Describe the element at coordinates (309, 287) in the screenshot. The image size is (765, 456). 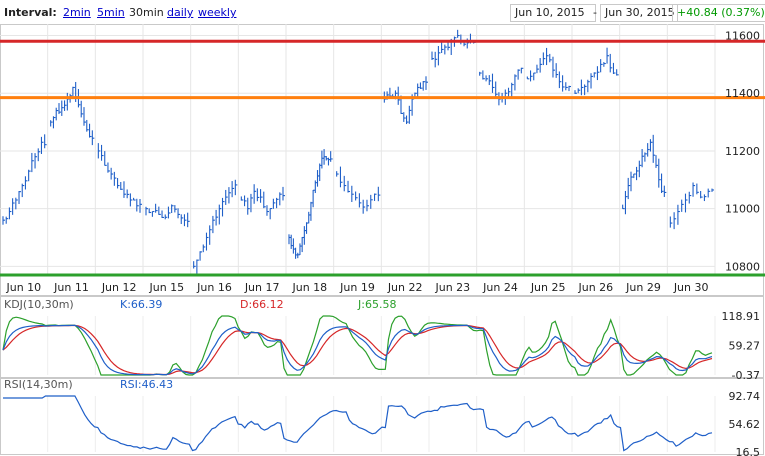
I see `x-tick-label: Jun 18` at that location.